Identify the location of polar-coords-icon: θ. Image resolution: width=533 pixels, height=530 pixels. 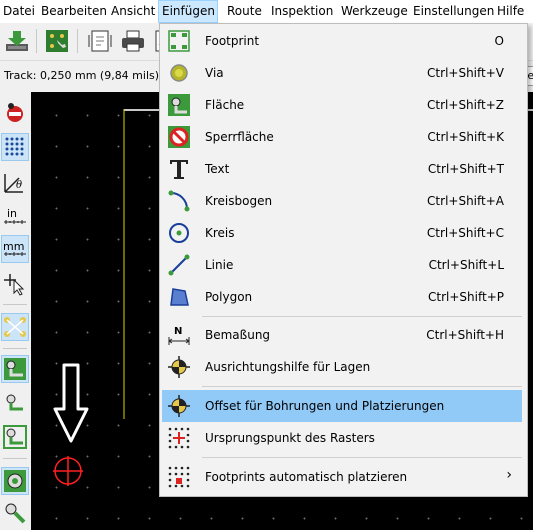
(15, 183).